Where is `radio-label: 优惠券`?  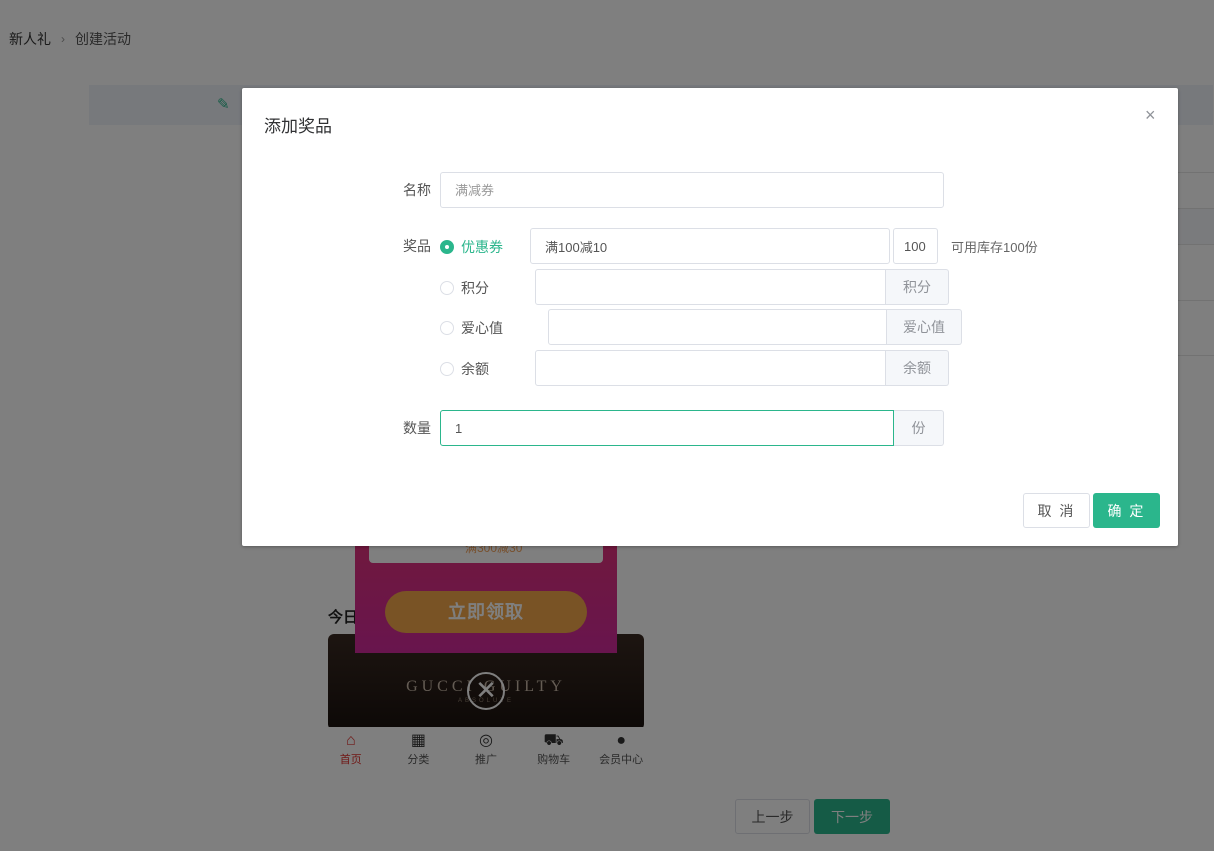
radio-label: 优惠券 is located at coordinates (482, 247).